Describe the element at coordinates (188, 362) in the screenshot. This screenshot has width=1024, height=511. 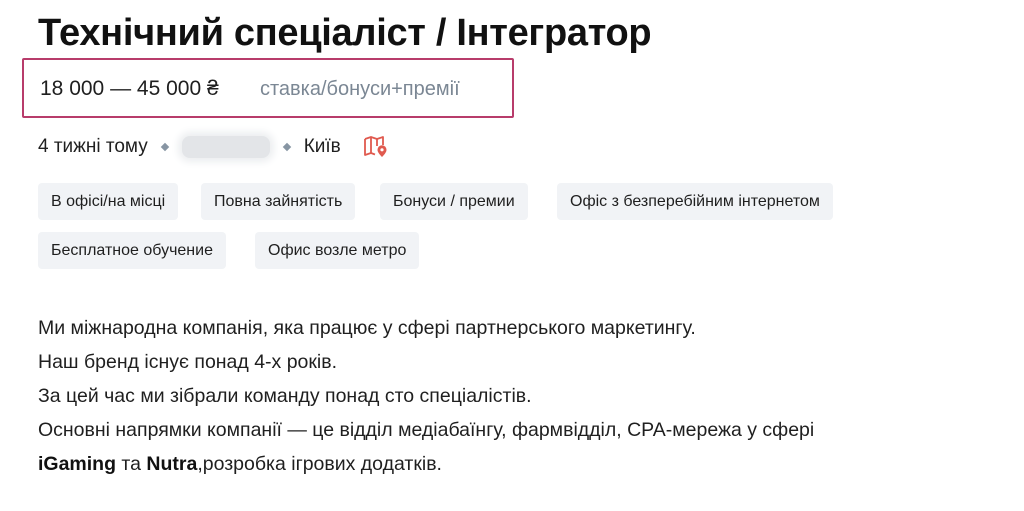
I see `description-line: Наш бренд існує понад 4-х років.` at that location.